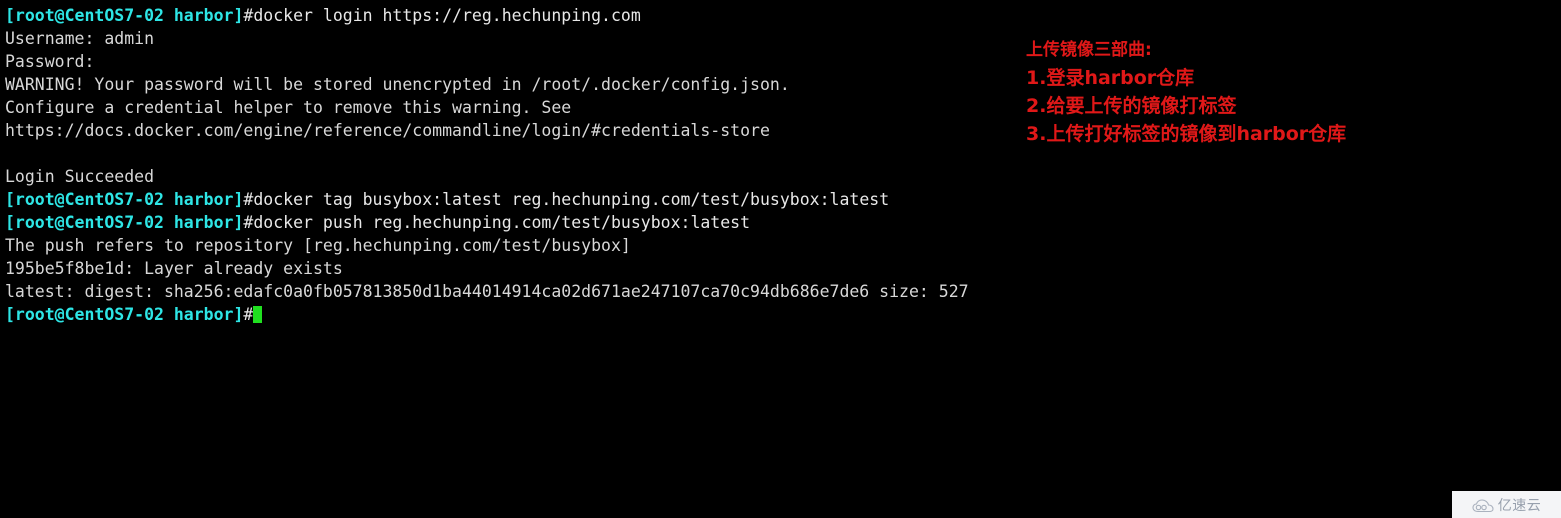 The width and height of the screenshot is (1561, 518). I want to click on terminal-line: 195be5f8be1d: Layer already exists, so click(174, 268).